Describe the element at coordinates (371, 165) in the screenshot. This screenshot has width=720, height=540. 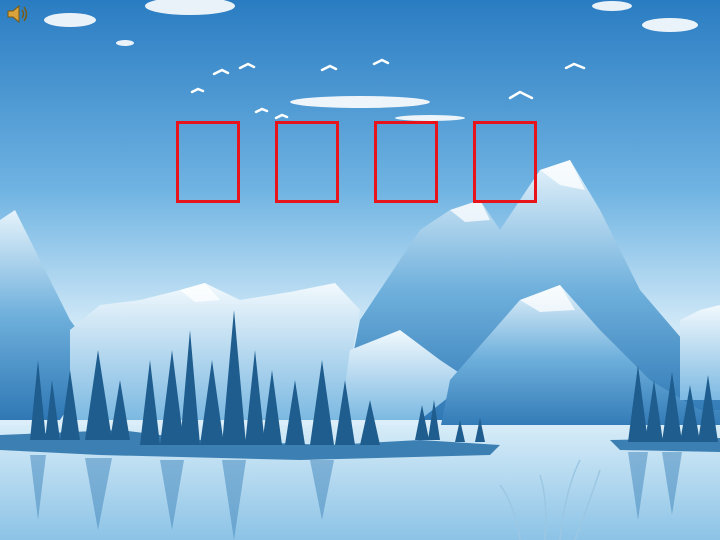
I see `slide-title` at that location.